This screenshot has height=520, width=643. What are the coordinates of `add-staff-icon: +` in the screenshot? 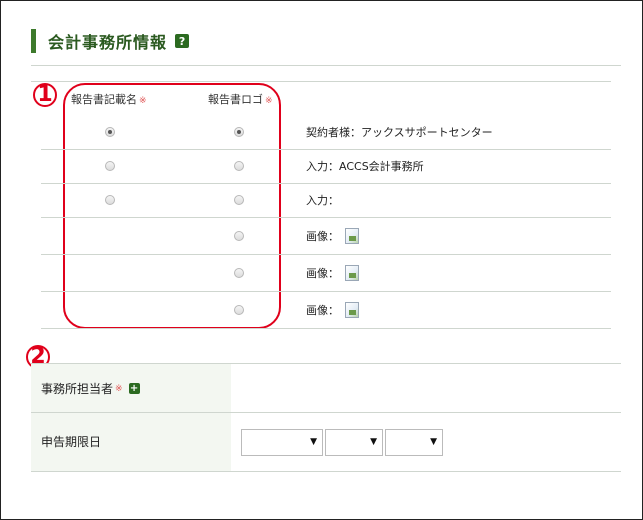 It's located at (134, 388).